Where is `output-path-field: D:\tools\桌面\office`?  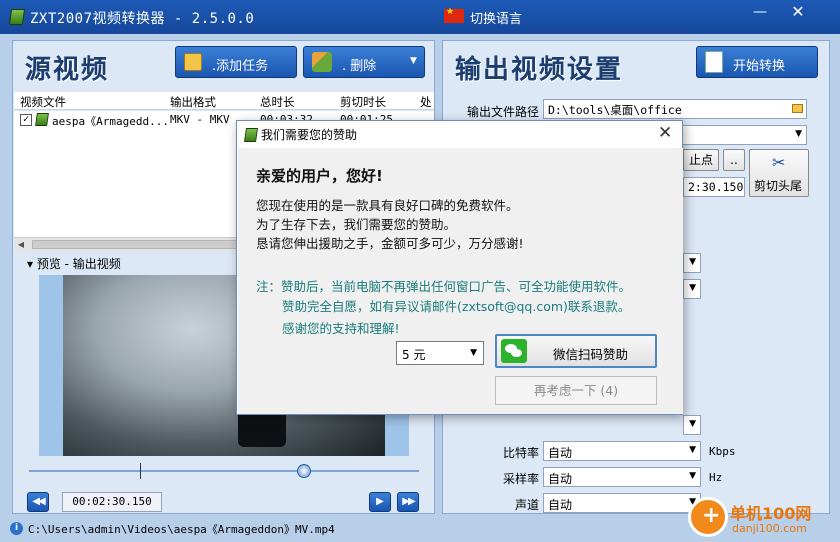 output-path-field: D:\tools\桌面\office is located at coordinates (675, 109).